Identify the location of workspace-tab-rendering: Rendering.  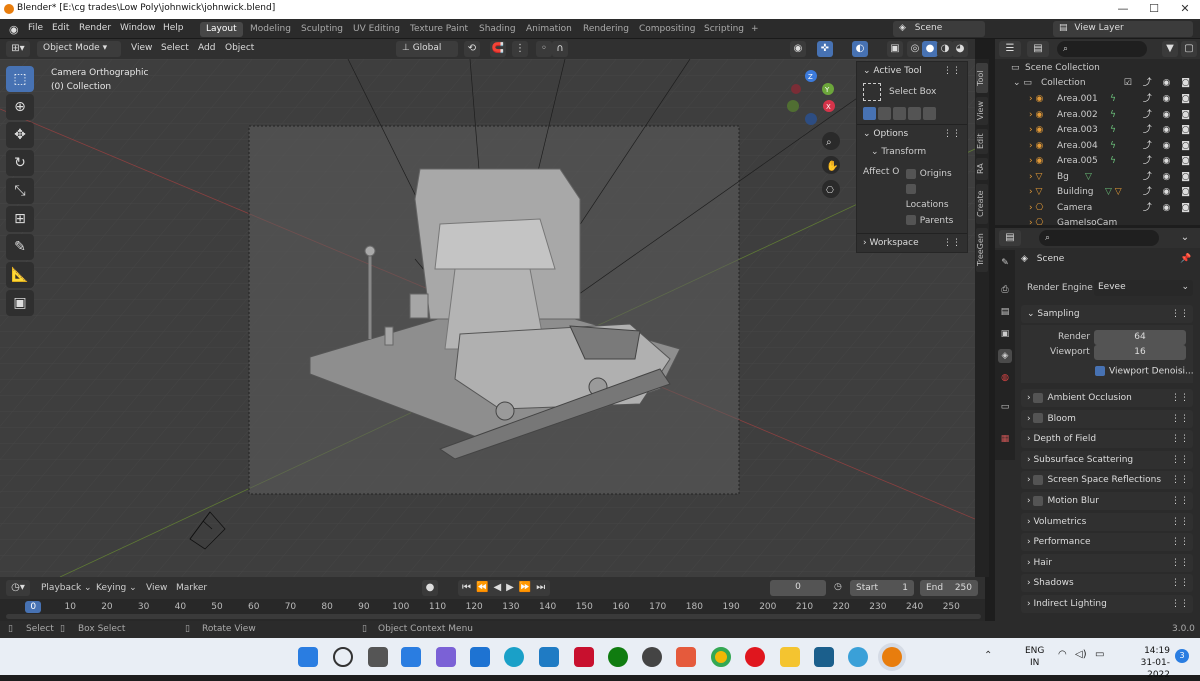
(606, 29).